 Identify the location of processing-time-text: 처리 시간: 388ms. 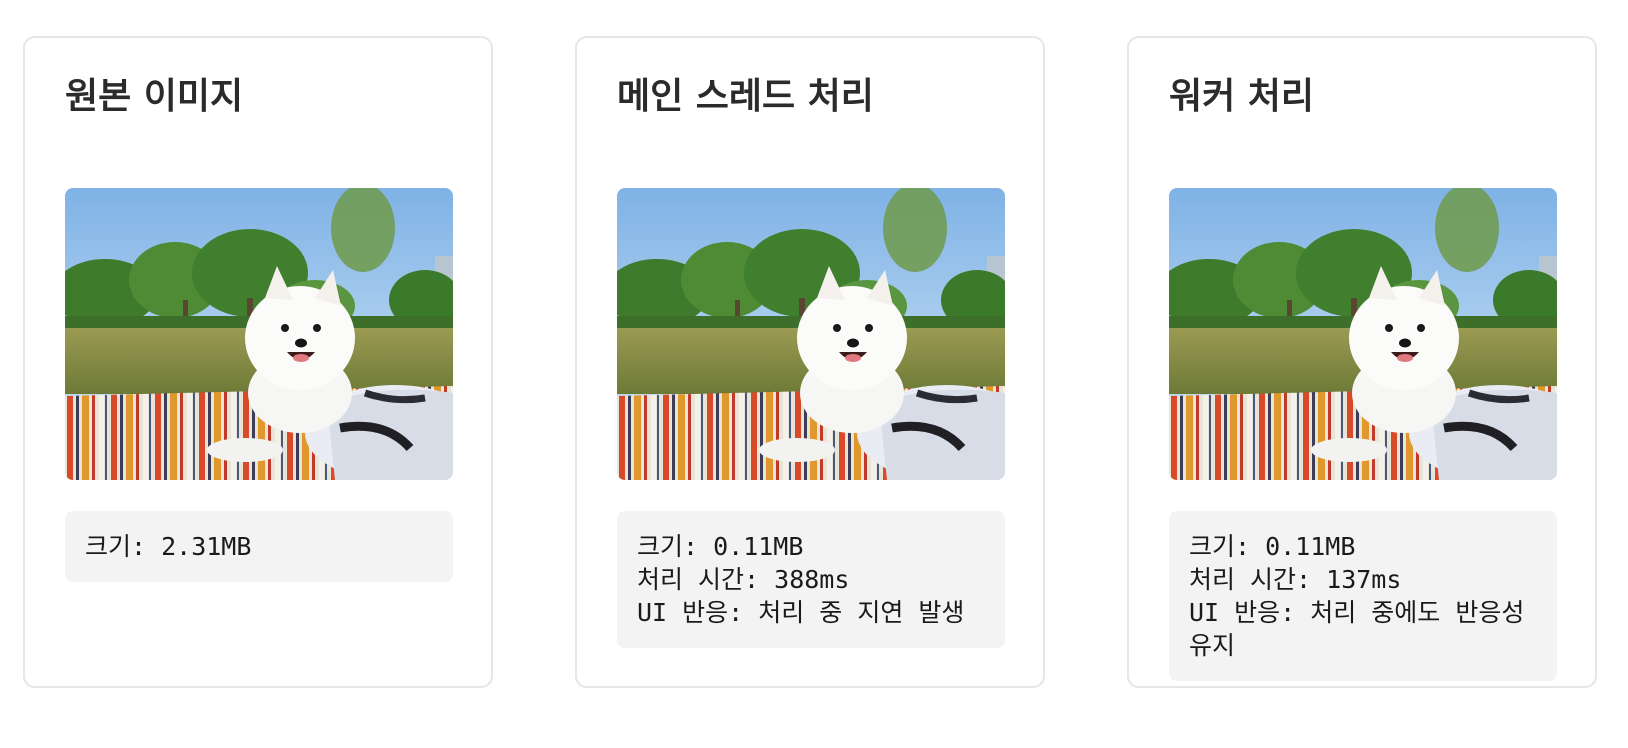
(743, 579).